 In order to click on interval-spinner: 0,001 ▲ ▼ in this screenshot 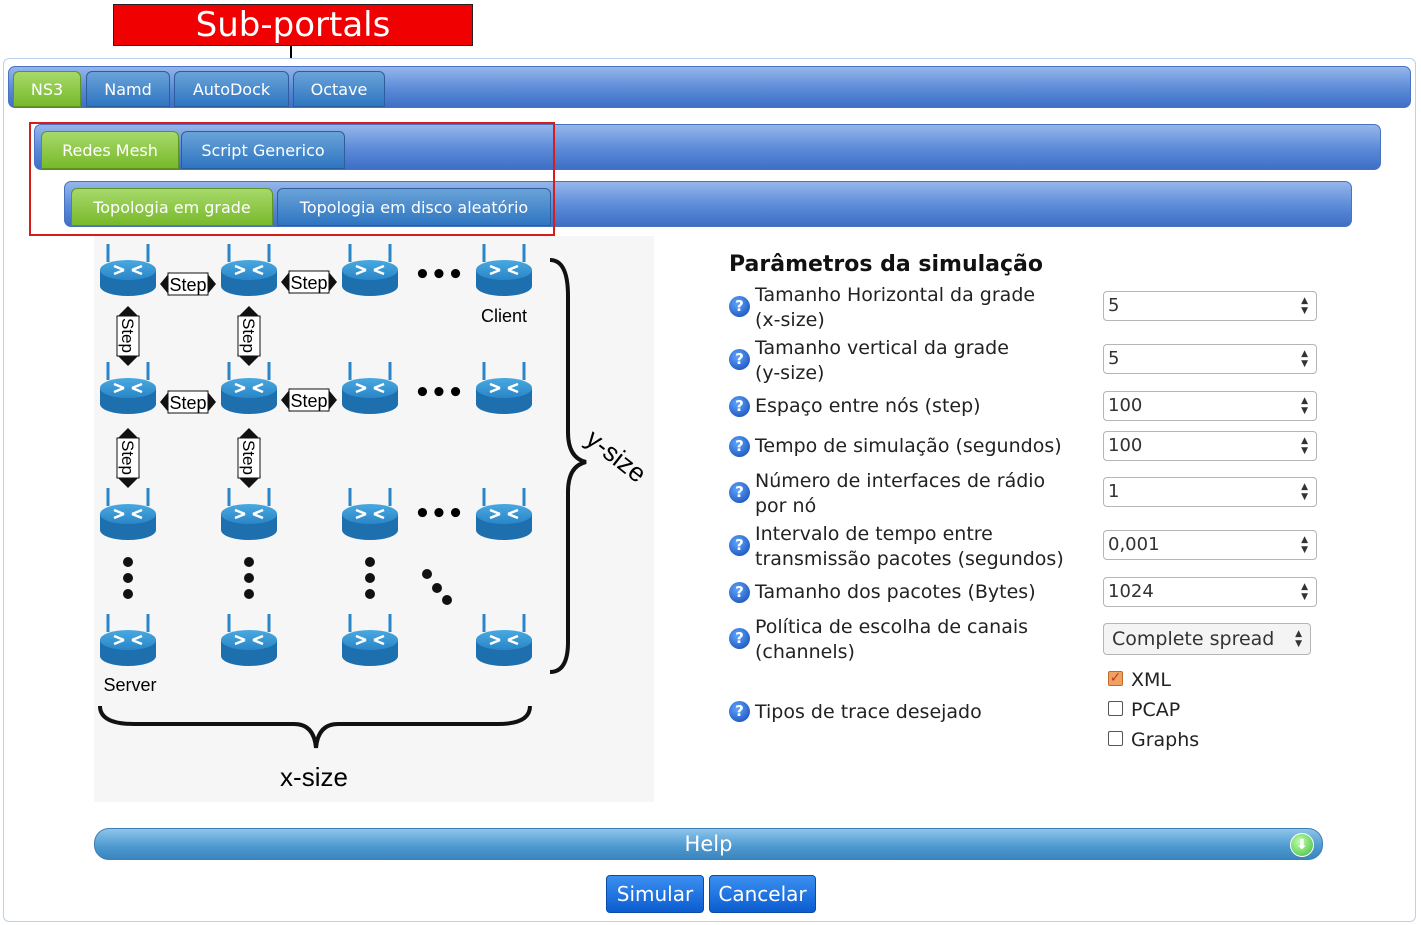, I will do `click(1210, 545)`.